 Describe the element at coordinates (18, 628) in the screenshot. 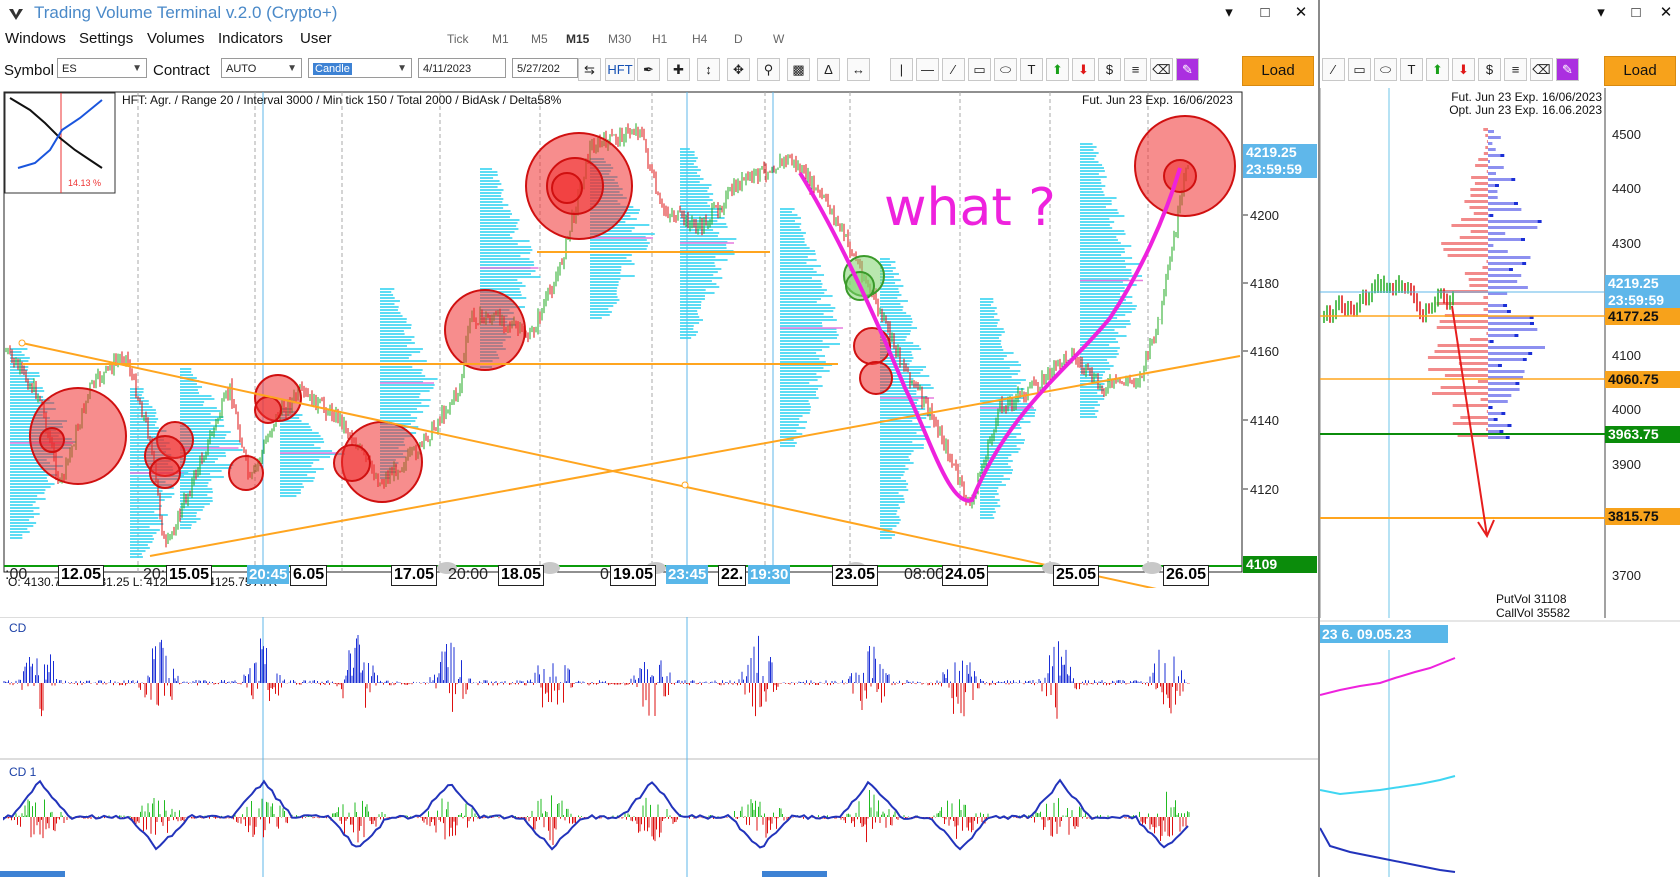

I see `cd-panel-label: CD` at that location.